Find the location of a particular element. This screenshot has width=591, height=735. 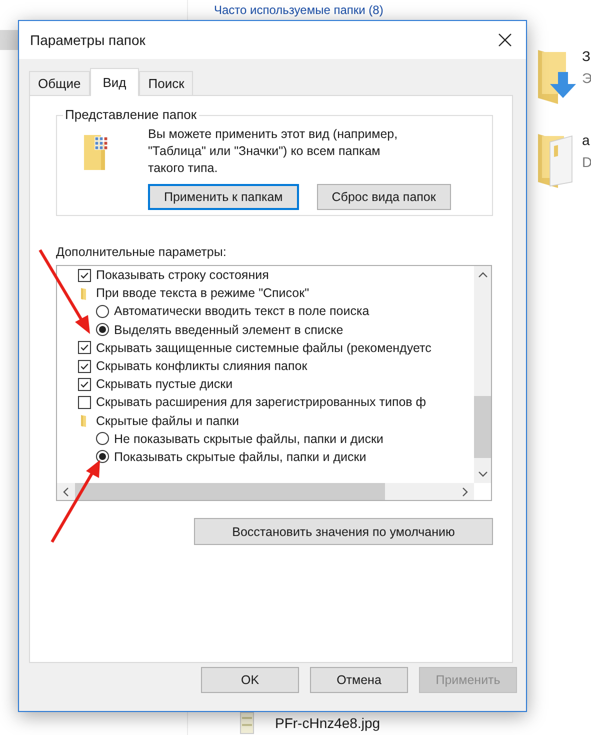

dialog-button: OK is located at coordinates (250, 680).